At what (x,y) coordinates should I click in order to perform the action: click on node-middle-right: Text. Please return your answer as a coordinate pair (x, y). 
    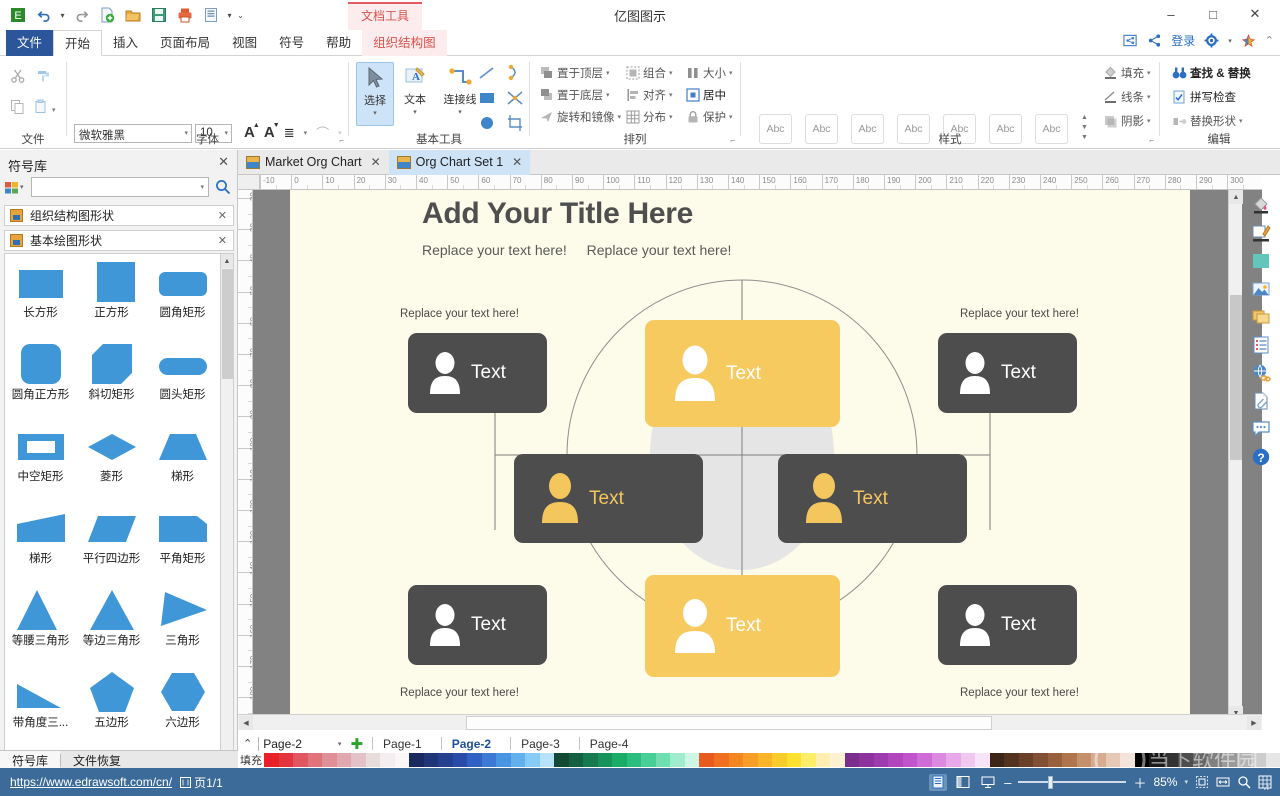
    Looking at the image, I should click on (872, 498).